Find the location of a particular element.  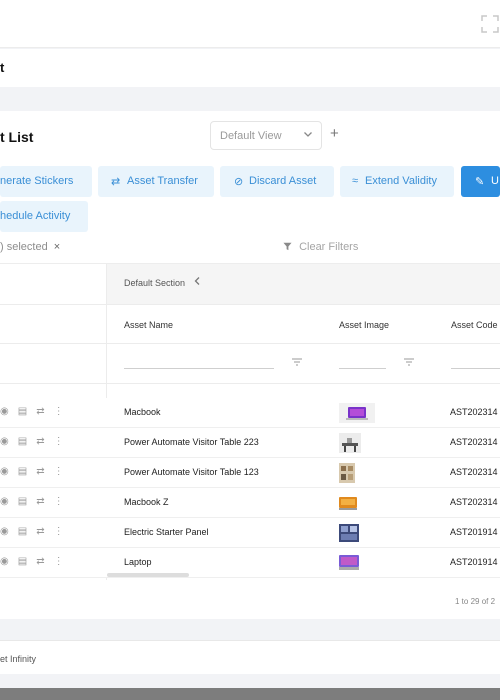

asset-name: Macbook is located at coordinates (142, 412).